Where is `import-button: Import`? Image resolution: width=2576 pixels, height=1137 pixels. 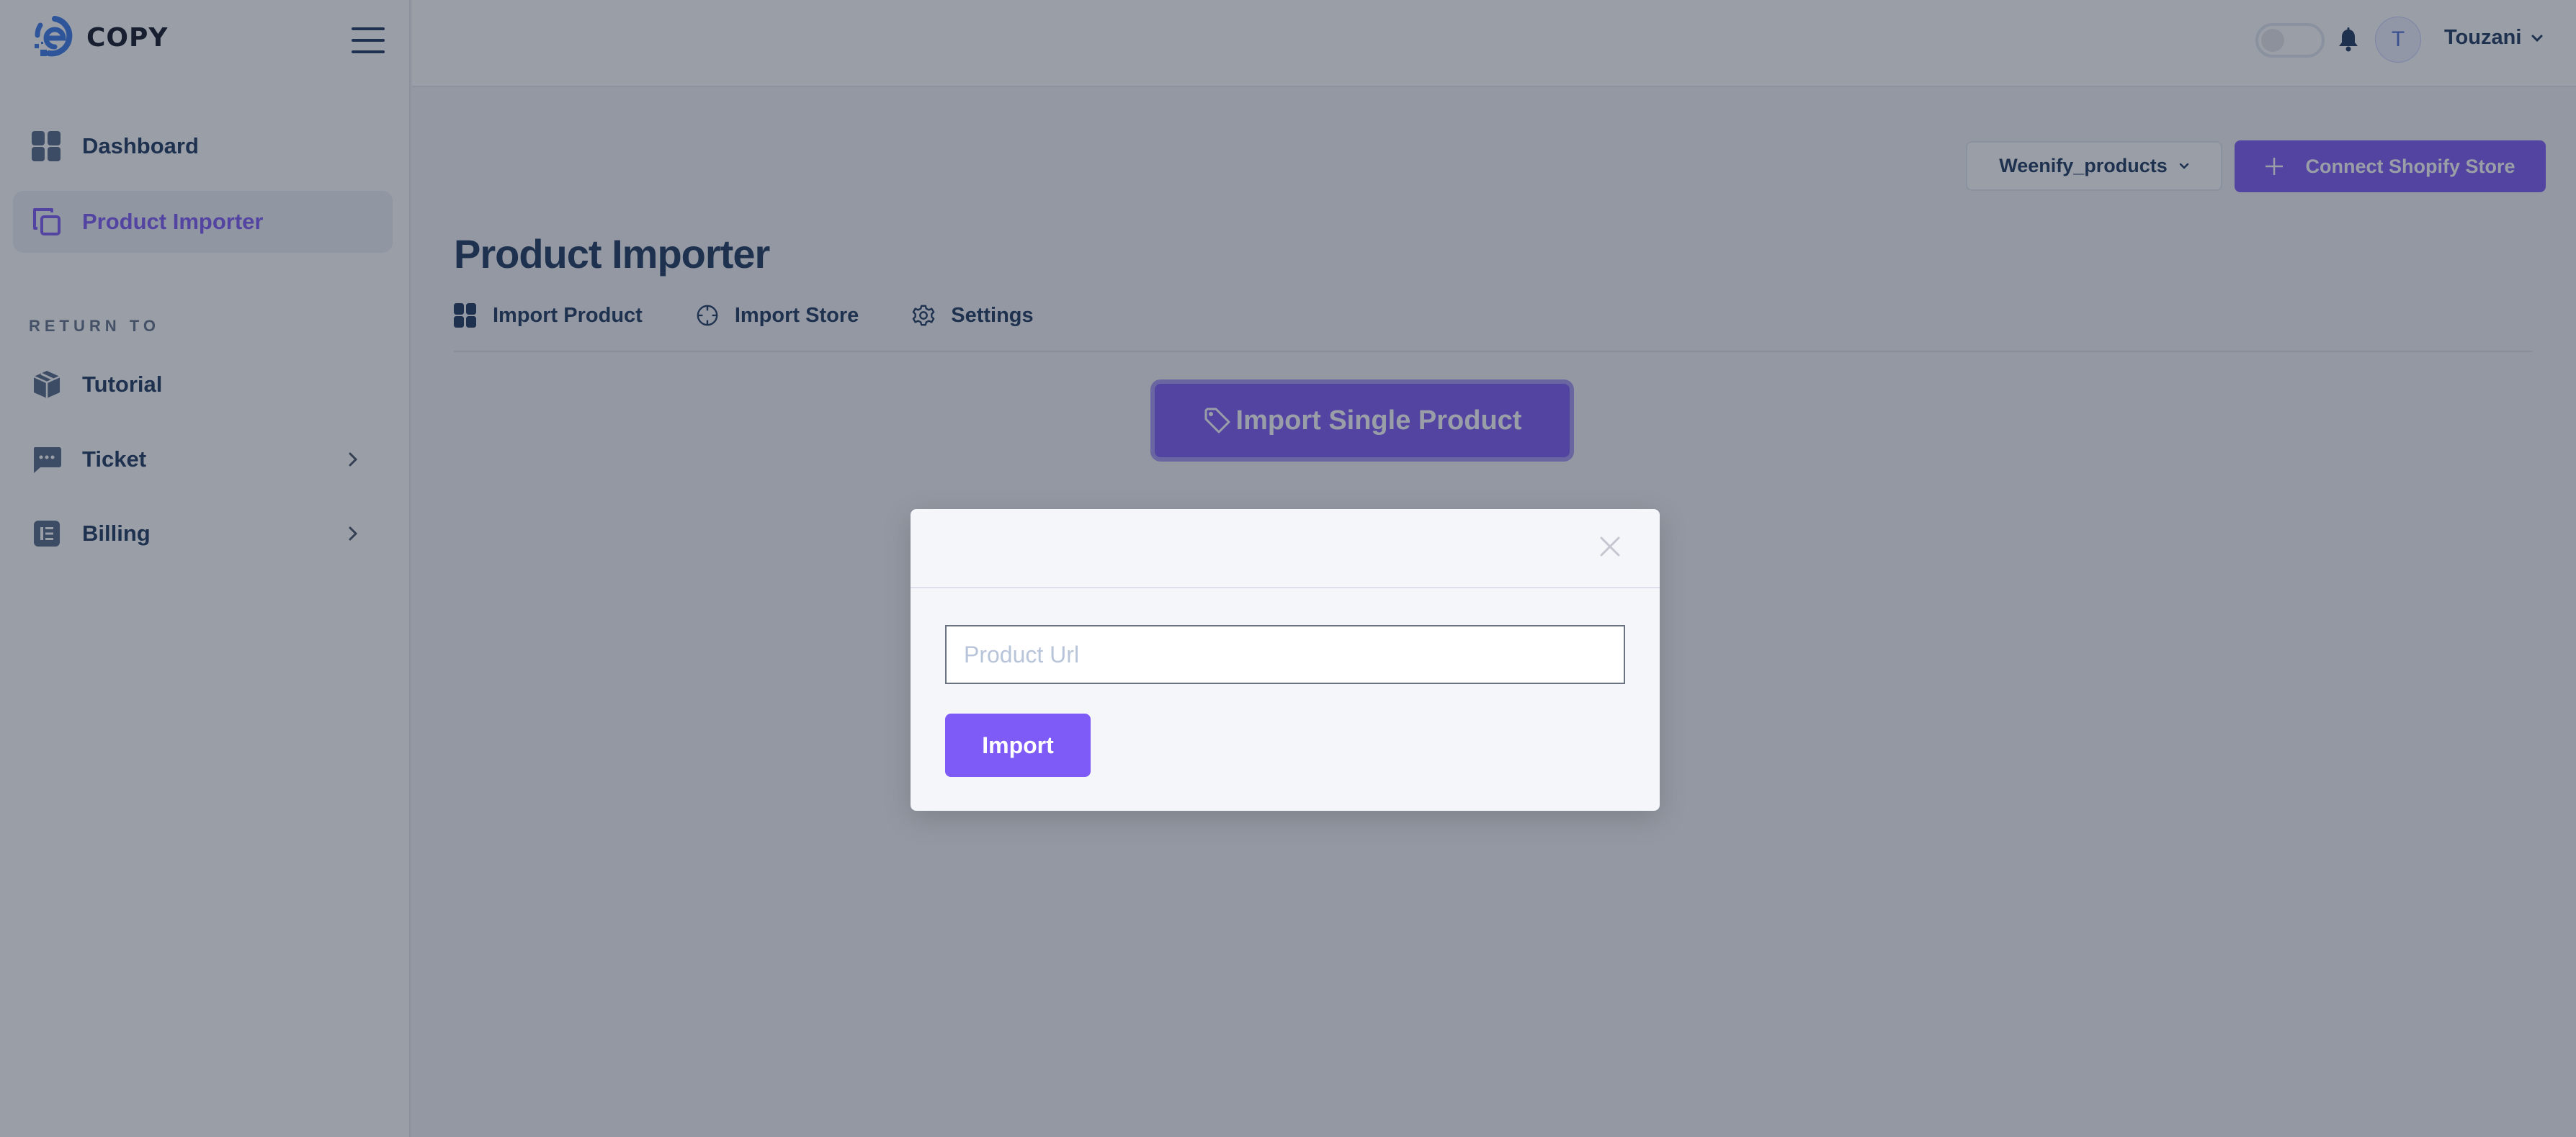 import-button: Import is located at coordinates (1018, 745).